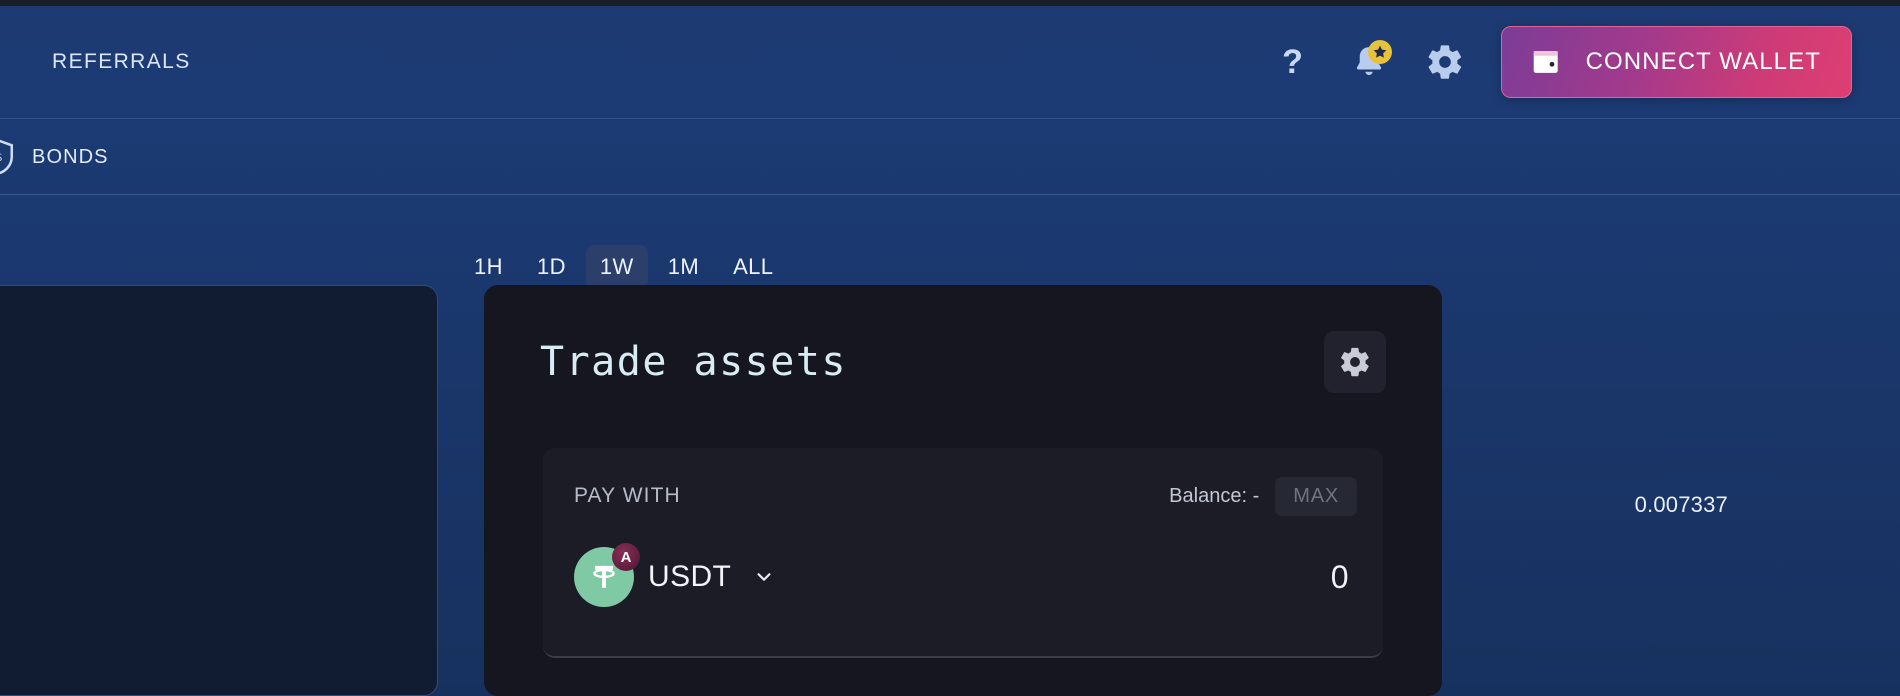 Image resolution: width=1900 pixels, height=696 pixels. Describe the element at coordinates (1263, 496) in the screenshot. I see `balance-group: Balance: - MAX` at that location.